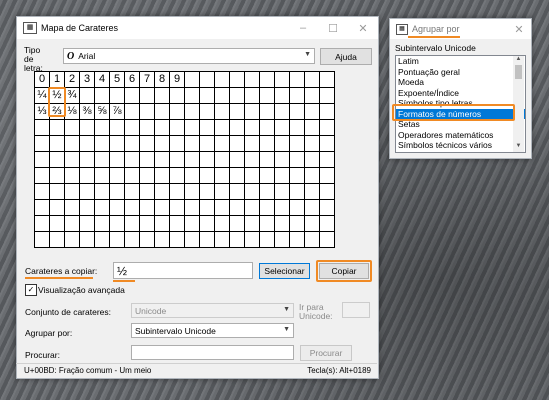 The height and width of the screenshot is (400, 549). Describe the element at coordinates (460, 93) in the screenshot. I see `list-item: Expoente/Índice` at that location.